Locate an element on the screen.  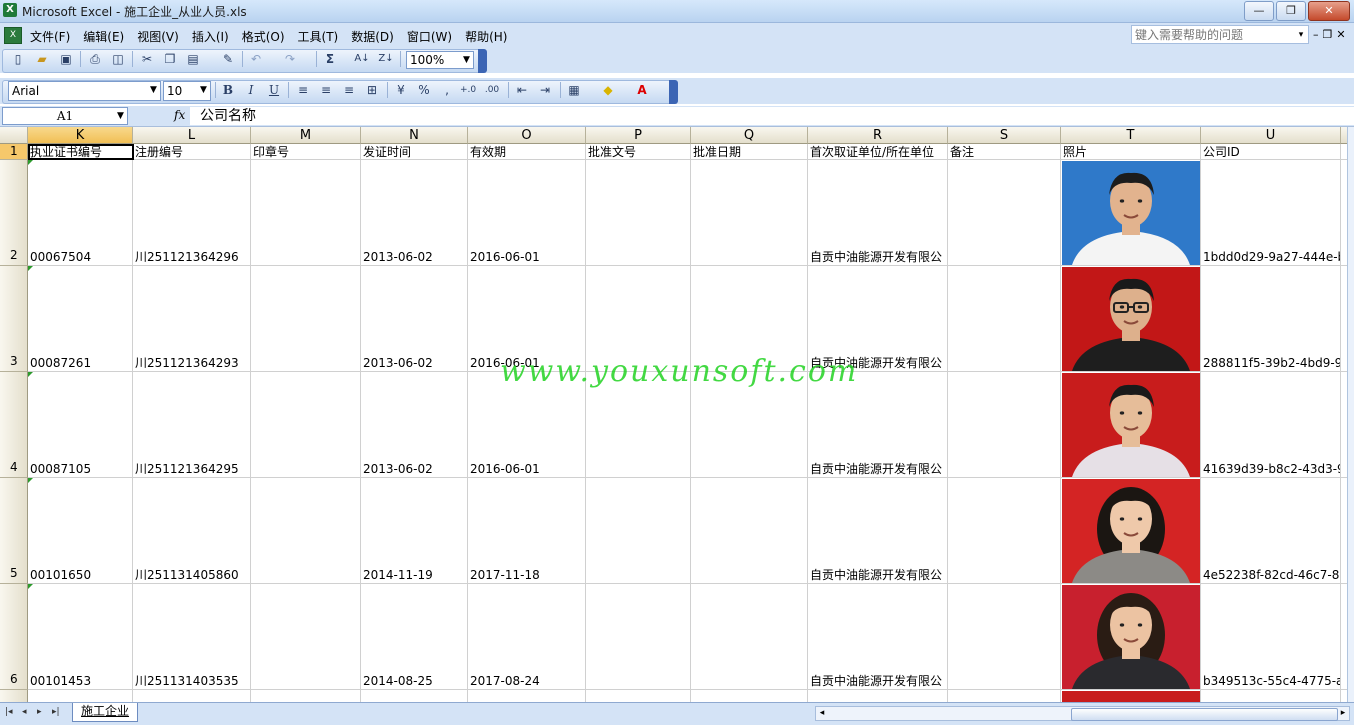
menu-window: 窗口(W) is located at coordinates (429, 36).